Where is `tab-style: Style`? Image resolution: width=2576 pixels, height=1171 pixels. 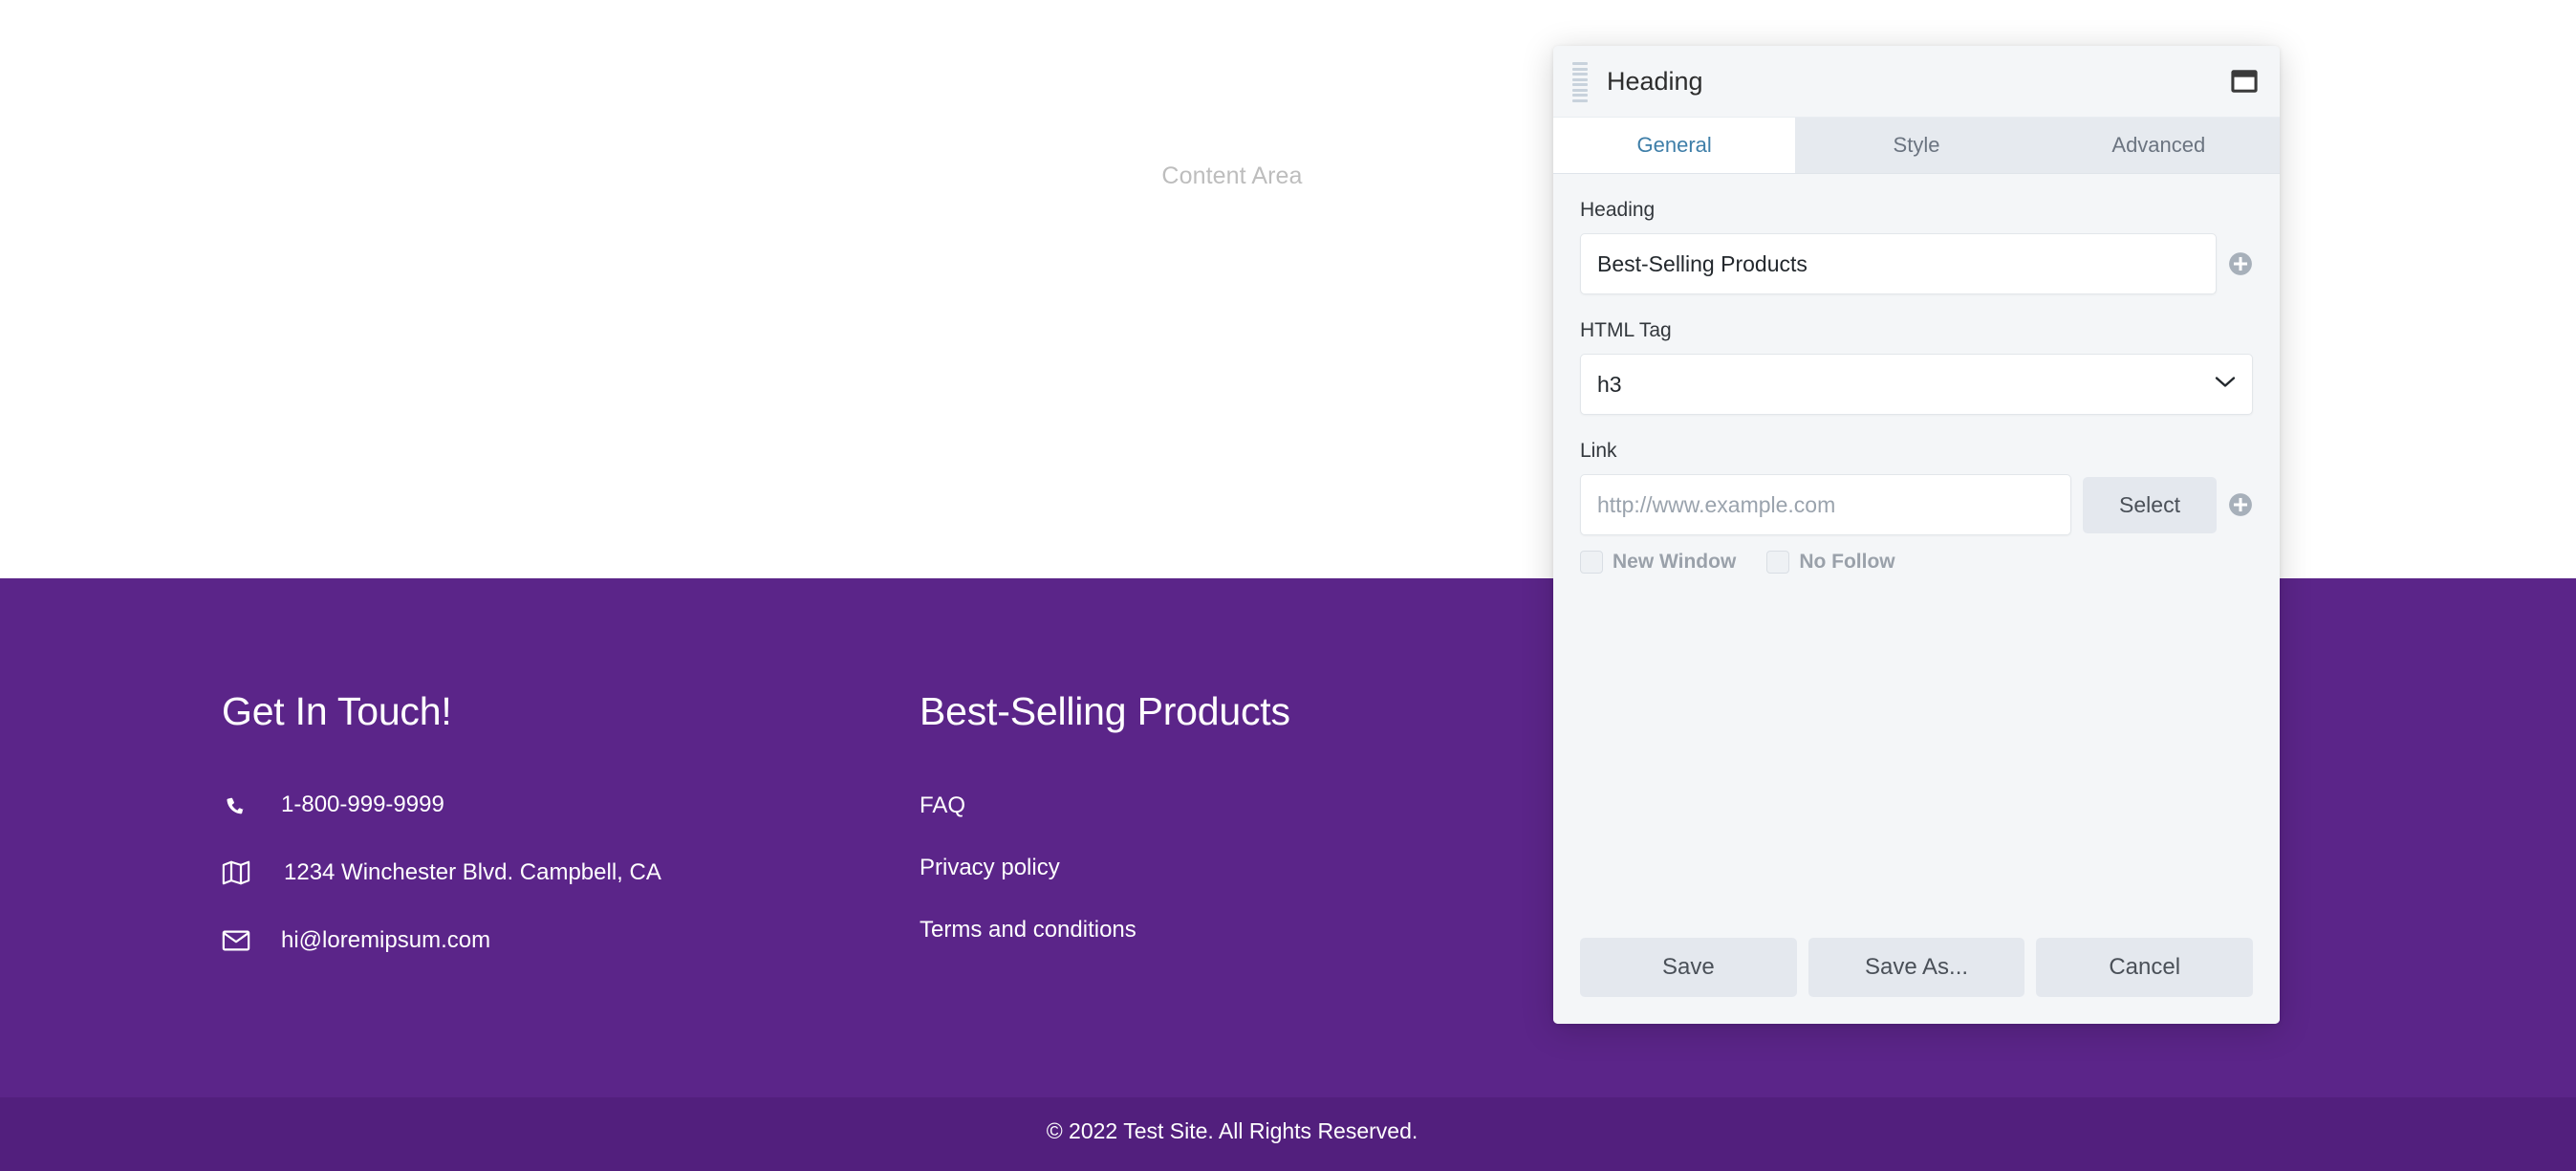 tab-style: Style is located at coordinates (1916, 145).